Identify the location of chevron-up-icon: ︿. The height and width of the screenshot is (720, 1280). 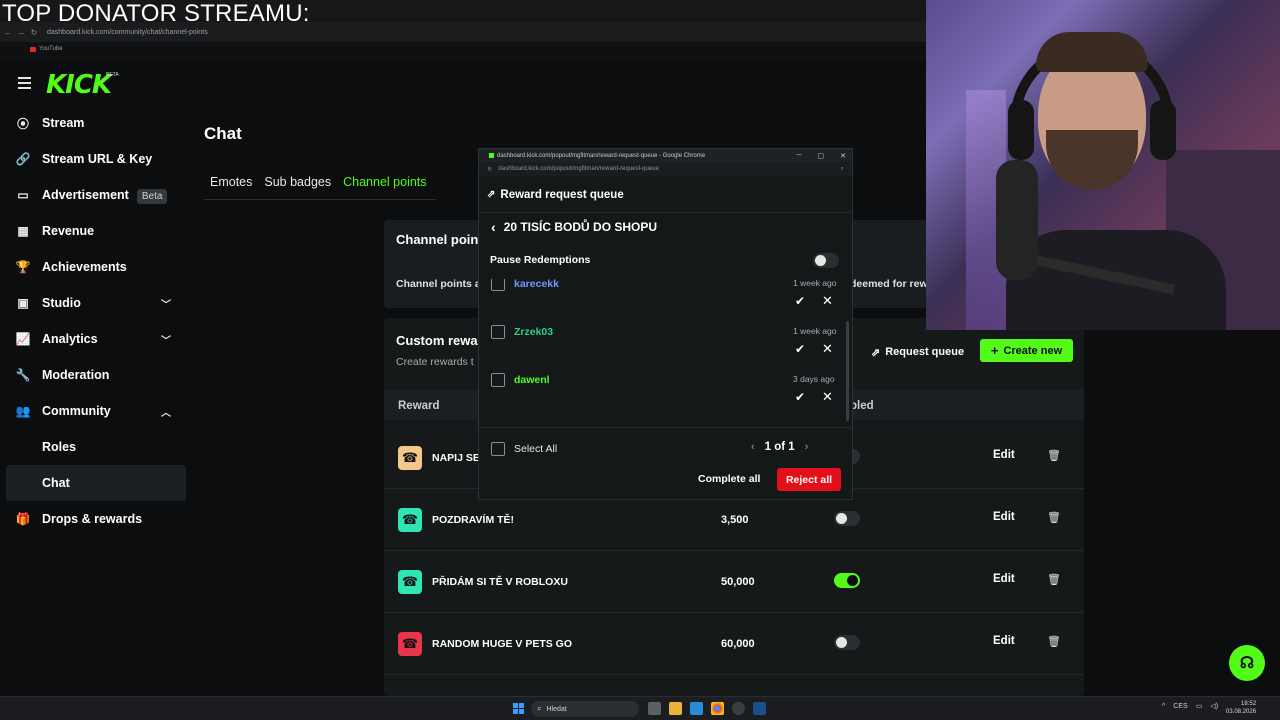
(166, 411).